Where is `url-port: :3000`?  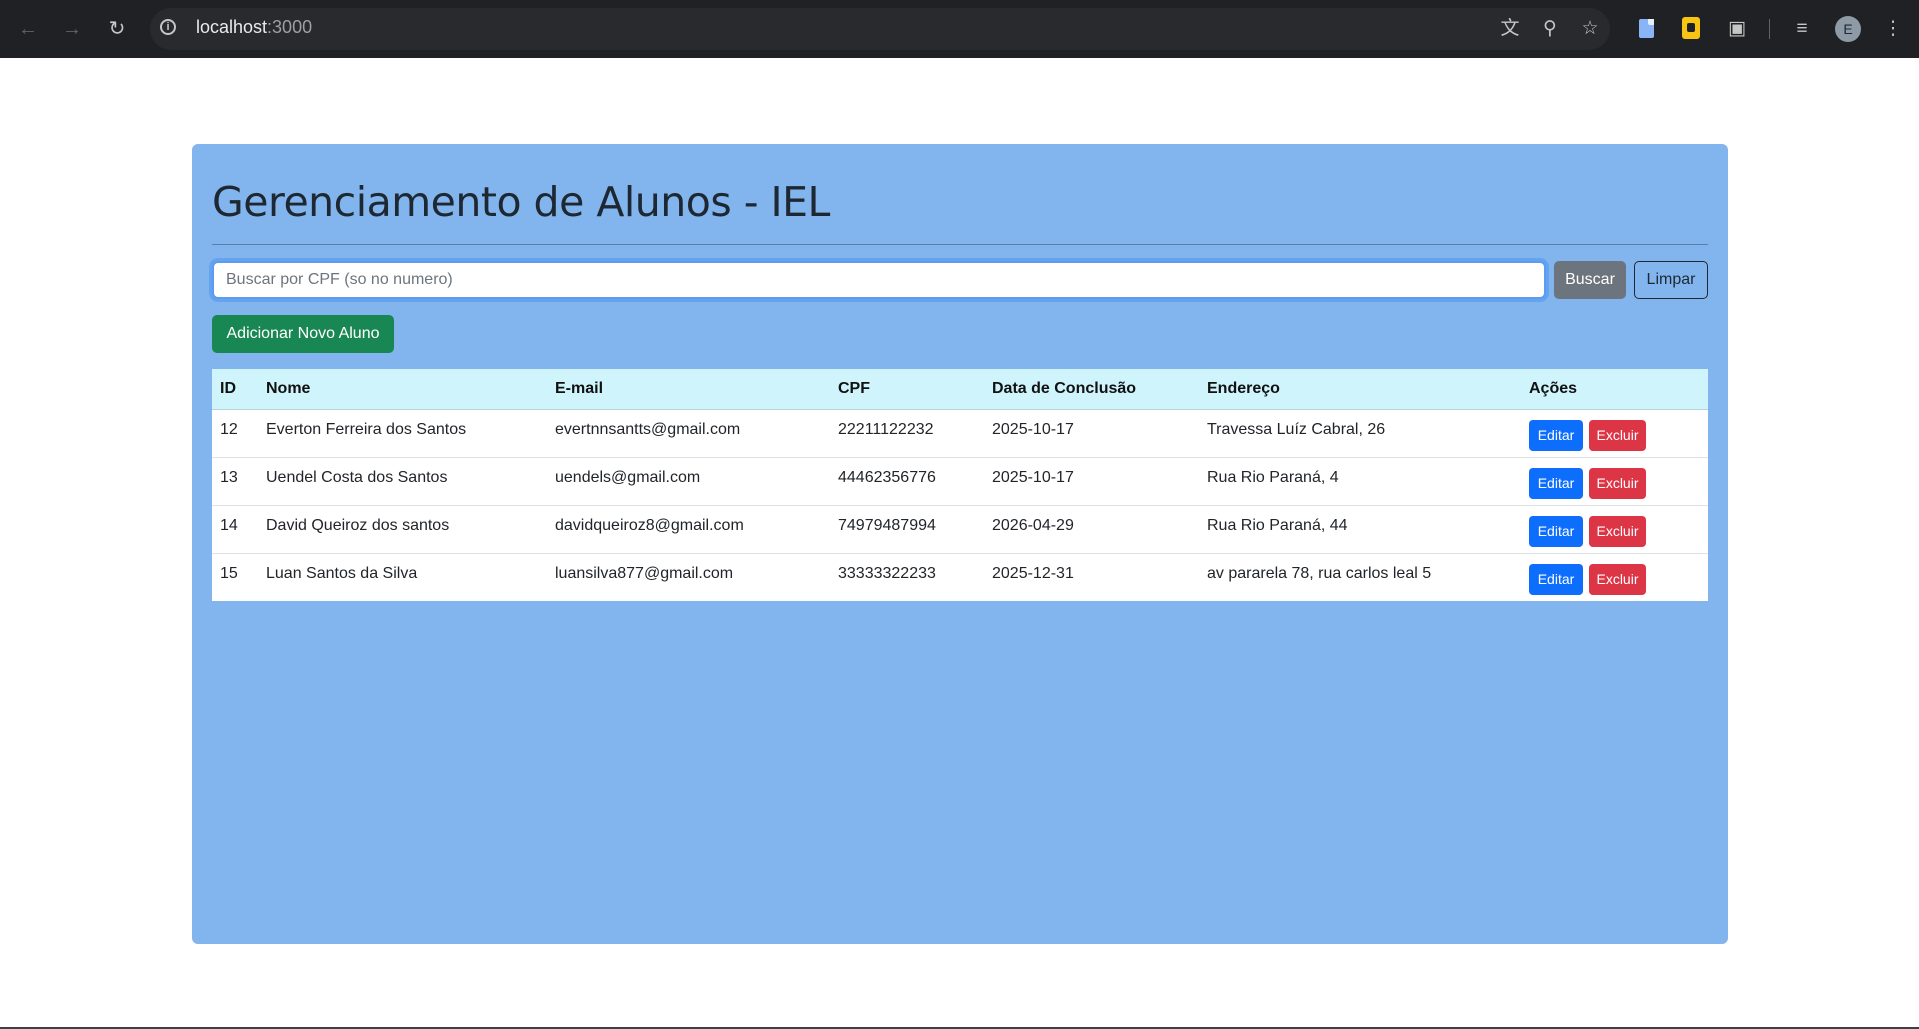
url-port: :3000 is located at coordinates (290, 27).